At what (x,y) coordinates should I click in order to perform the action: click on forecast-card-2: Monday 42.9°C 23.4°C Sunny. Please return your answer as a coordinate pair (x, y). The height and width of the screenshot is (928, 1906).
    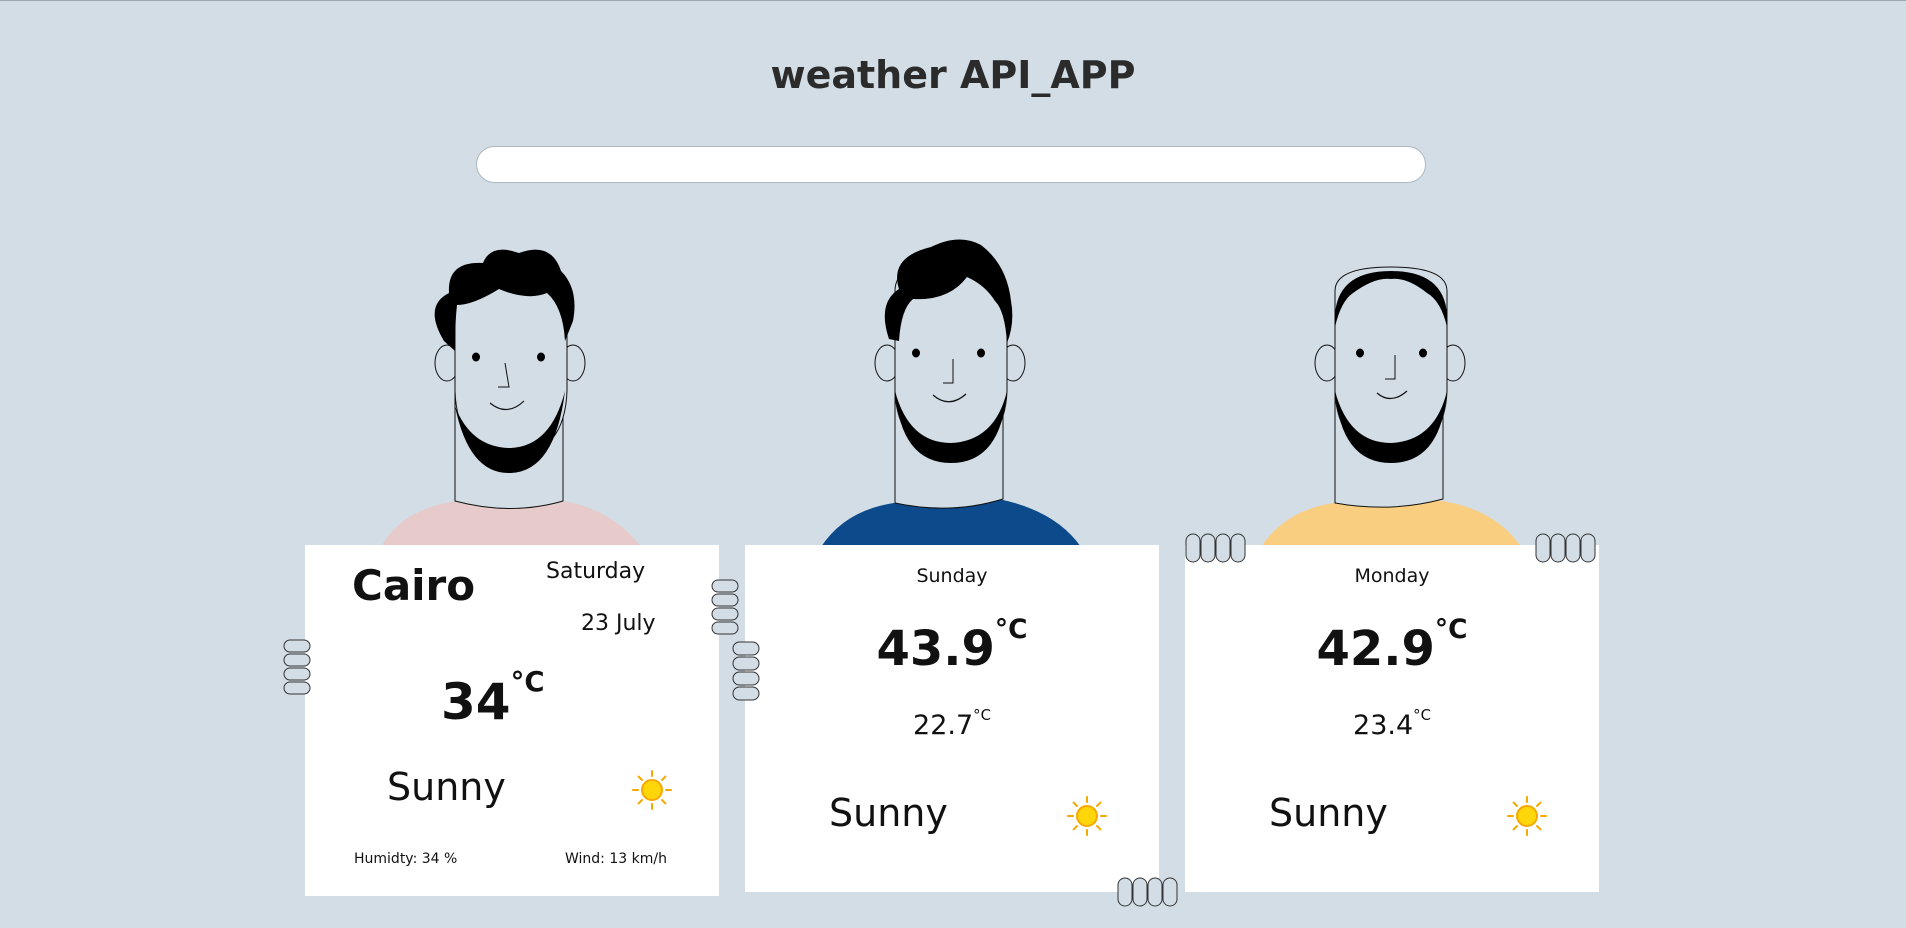
    Looking at the image, I should click on (1392, 718).